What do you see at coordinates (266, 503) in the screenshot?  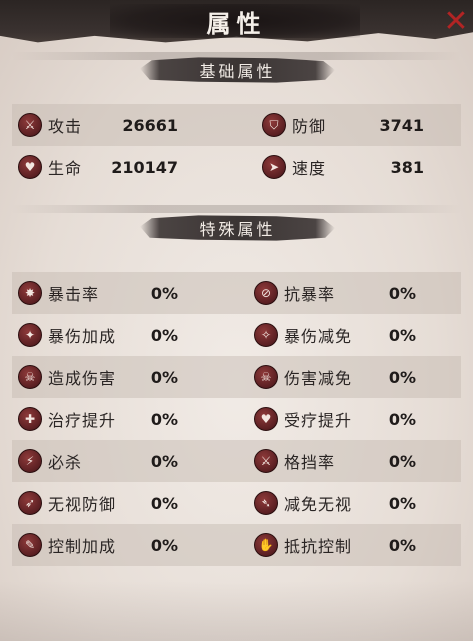 I see `ignore-reduce-icon: ➴` at bounding box center [266, 503].